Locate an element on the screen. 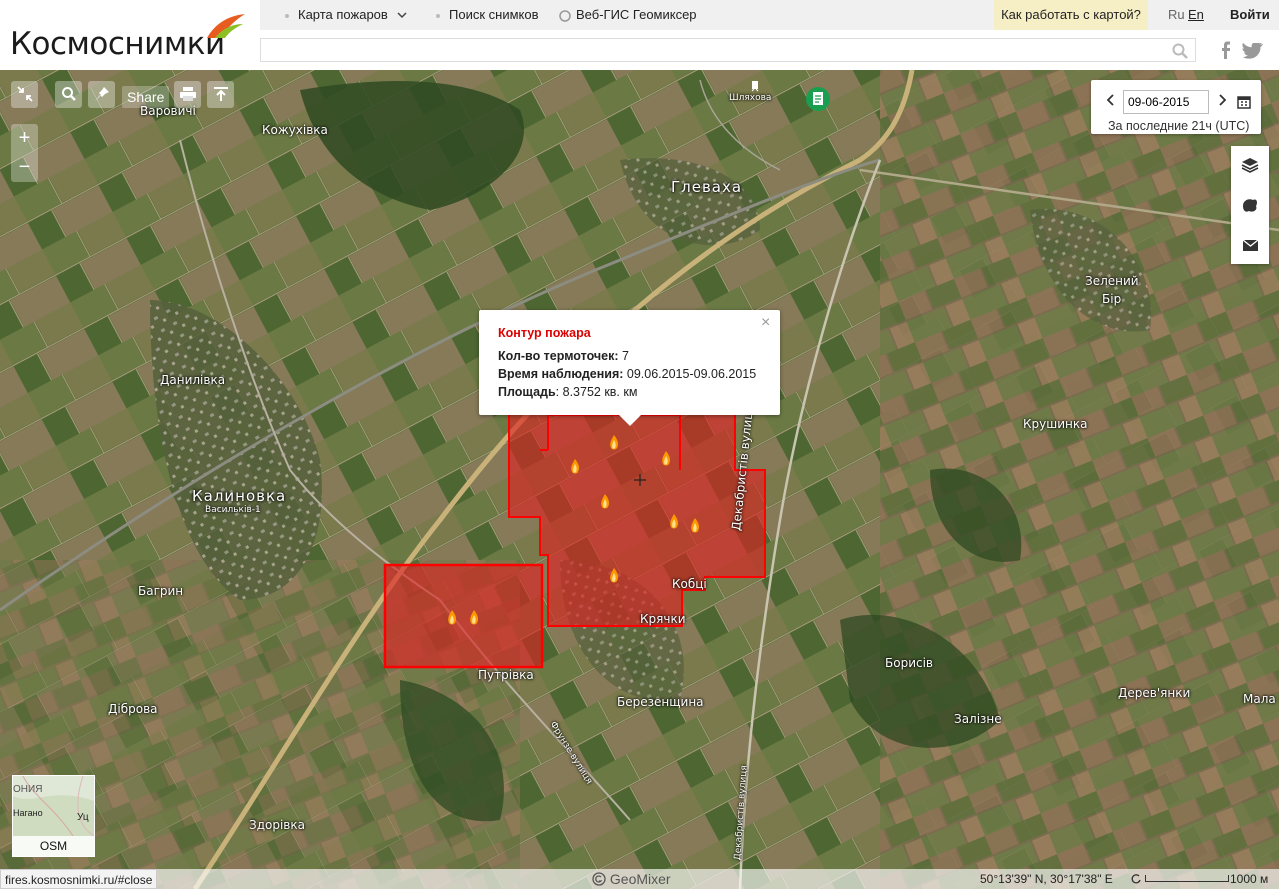 The height and width of the screenshot is (890, 1279). nav-web-gis: Веб-ГИС Геомиксер is located at coordinates (627, 15).